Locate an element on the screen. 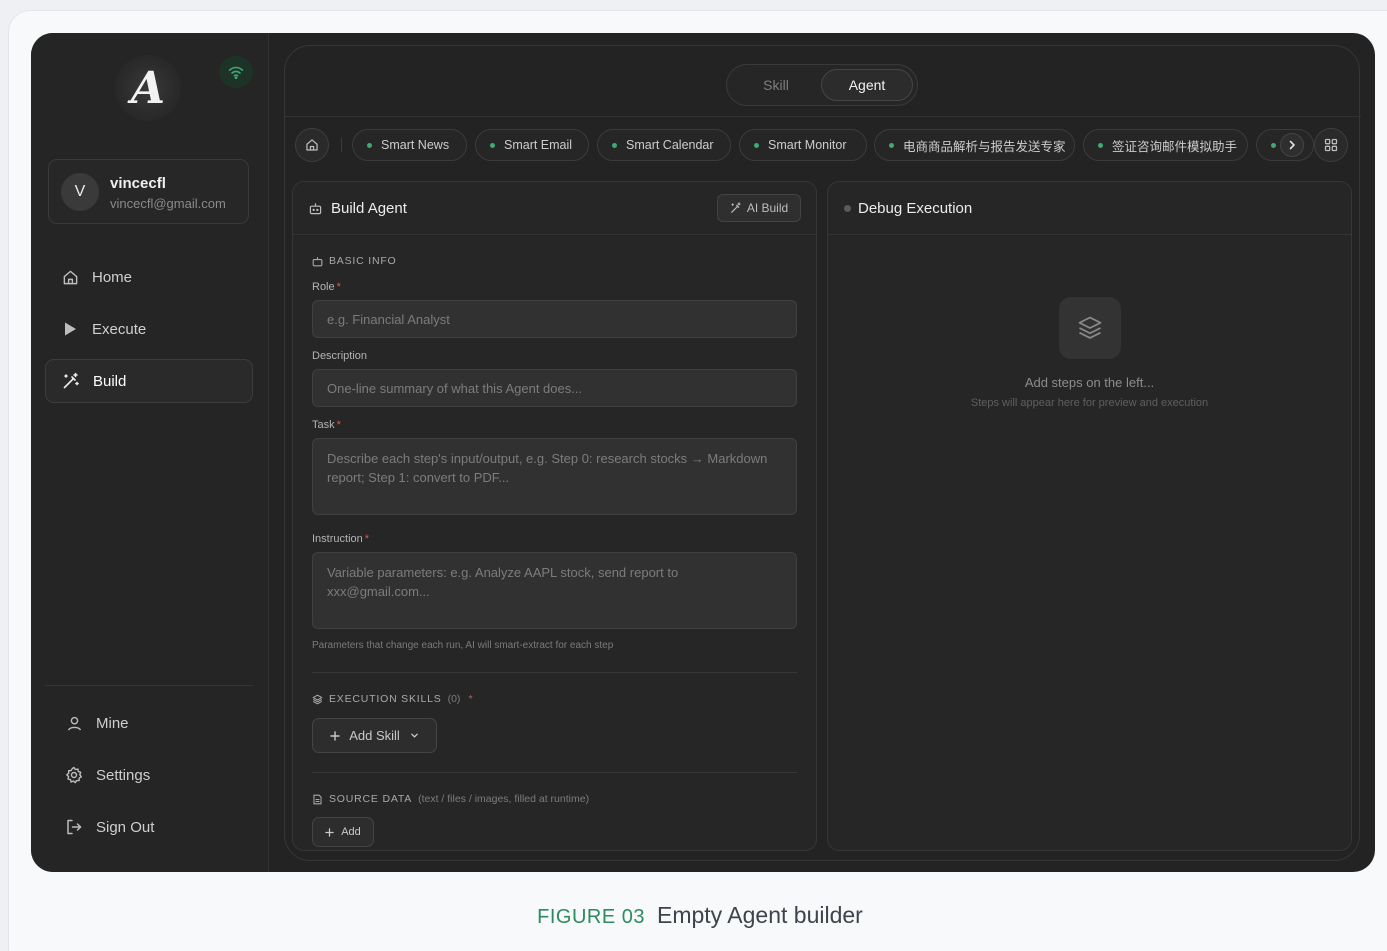 The image size is (1387, 951). play-icon is located at coordinates (70, 329).